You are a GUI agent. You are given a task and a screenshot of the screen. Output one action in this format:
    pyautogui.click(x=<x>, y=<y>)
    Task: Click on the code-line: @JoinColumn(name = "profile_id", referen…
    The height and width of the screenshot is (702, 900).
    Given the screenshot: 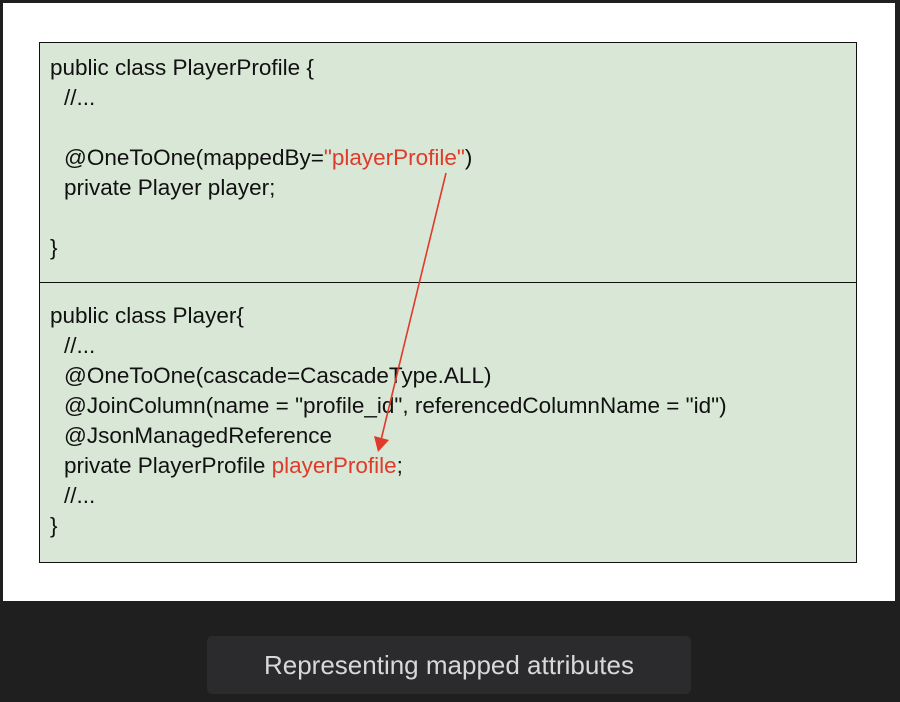 What is the action you would take?
    pyautogui.click(x=395, y=405)
    